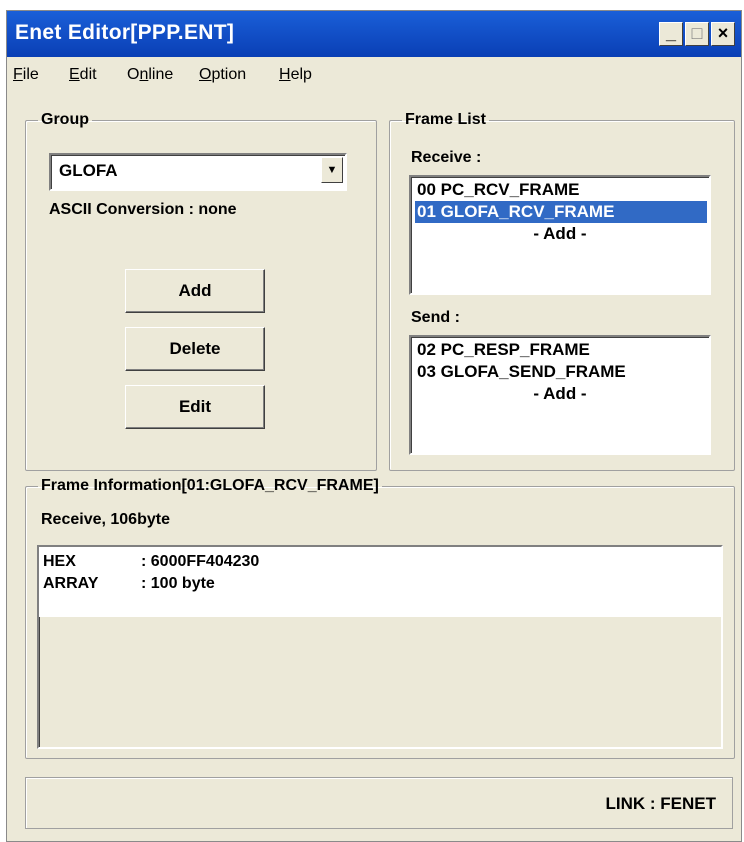  What do you see at coordinates (210, 485) in the screenshot?
I see `frame-information-legend: Frame Information[01:GLOFA_RCV_FRAME]` at bounding box center [210, 485].